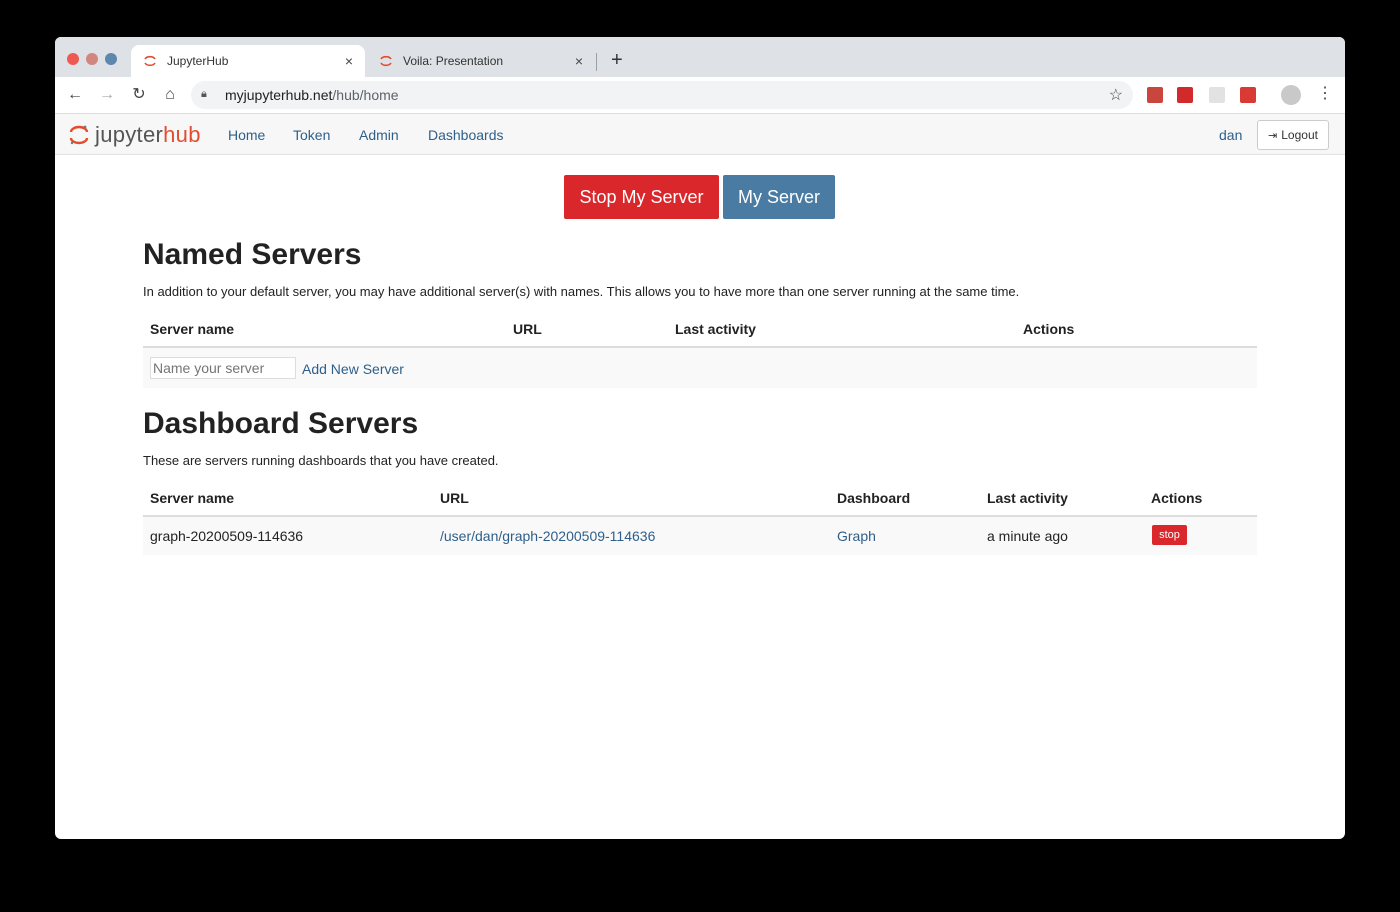 The image size is (1400, 912). What do you see at coordinates (379, 135) in the screenshot?
I see `nav-admin: Admin` at bounding box center [379, 135].